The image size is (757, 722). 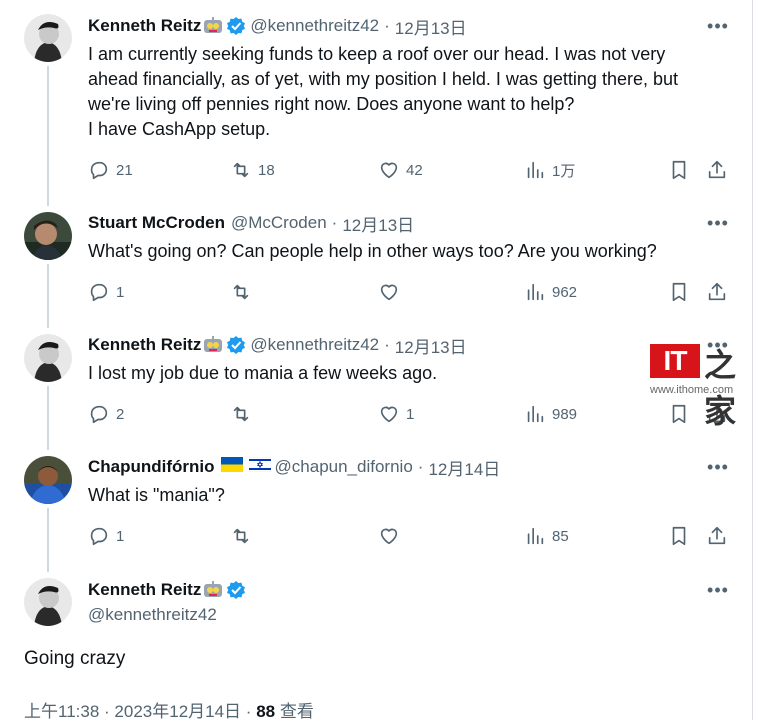 I want to click on views-label: 查看, so click(x=296, y=711).